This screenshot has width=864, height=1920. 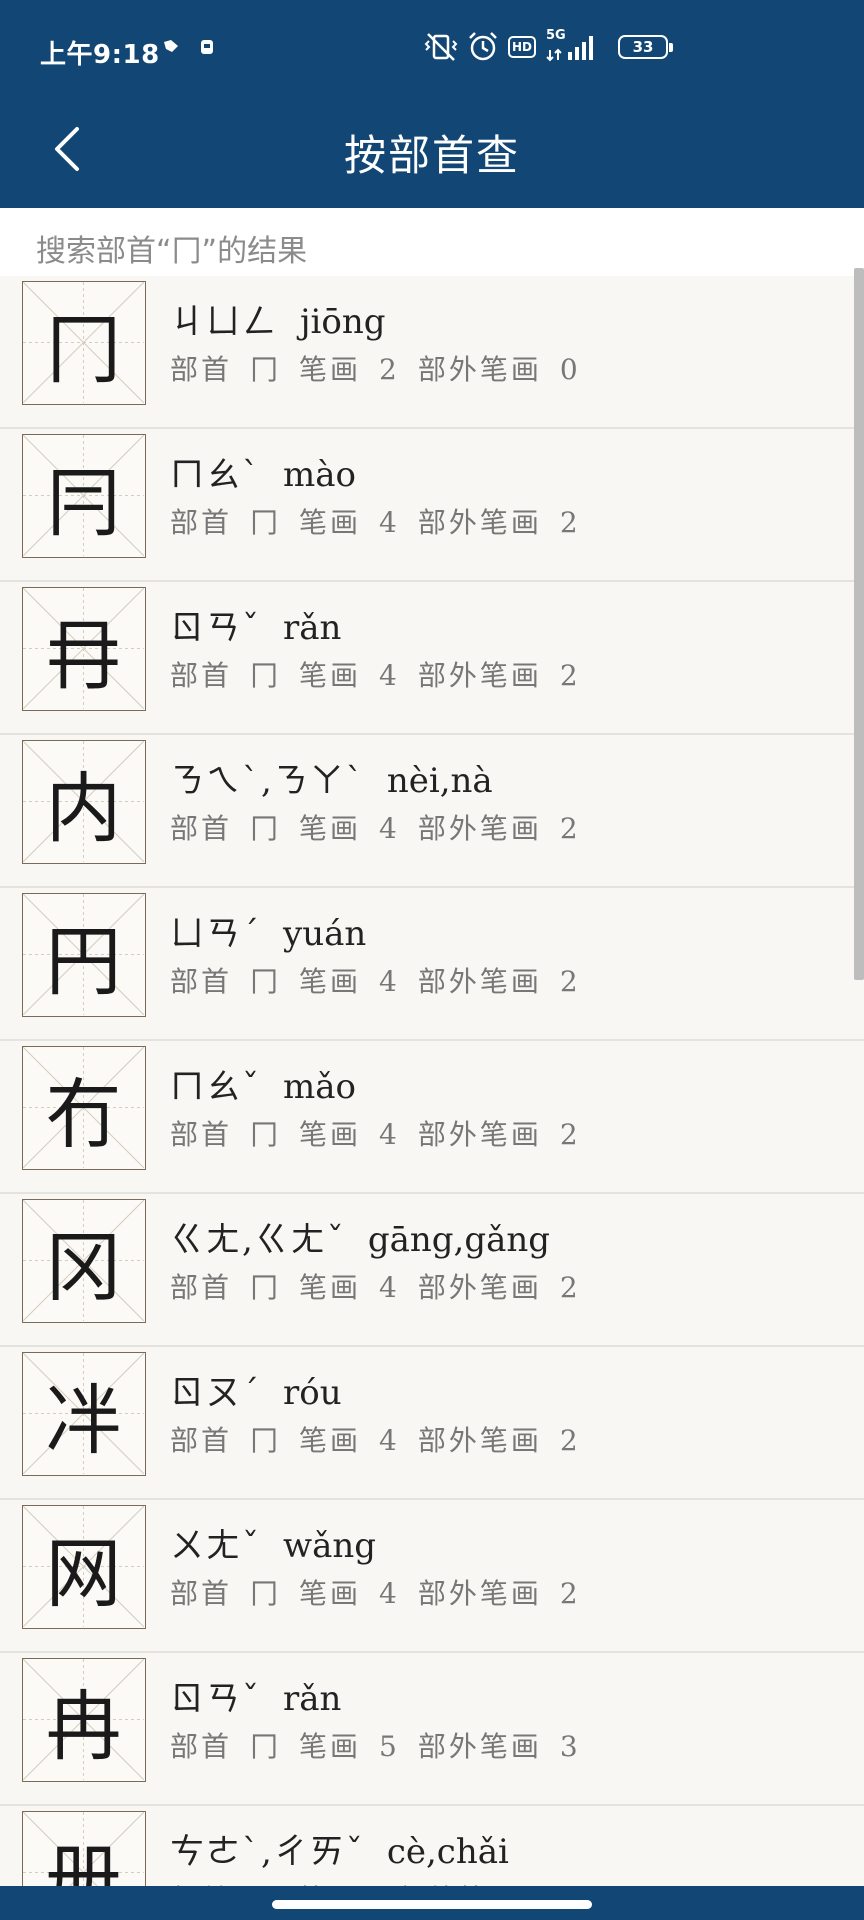 I want to click on character-grid-box: 册, so click(x=84, y=1848).